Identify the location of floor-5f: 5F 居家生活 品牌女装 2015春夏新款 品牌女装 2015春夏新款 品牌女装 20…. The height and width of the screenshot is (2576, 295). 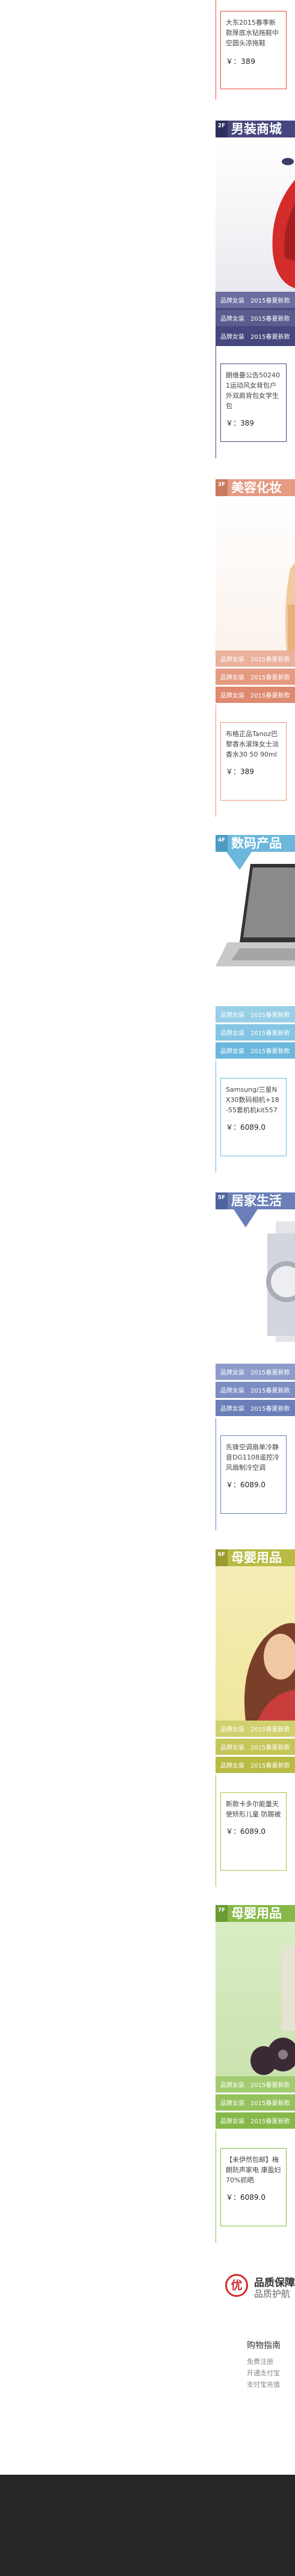
(255, 1361).